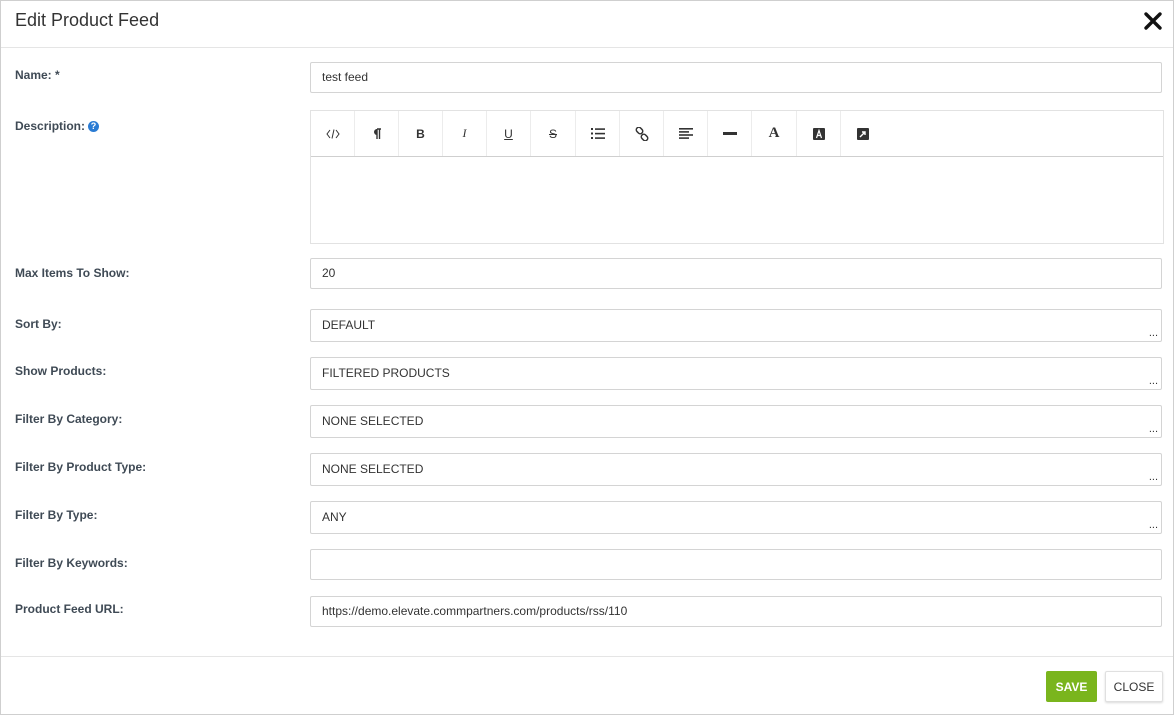 This screenshot has height=715, width=1174. I want to click on filter-category-value: NONE SELECTED, so click(373, 421).